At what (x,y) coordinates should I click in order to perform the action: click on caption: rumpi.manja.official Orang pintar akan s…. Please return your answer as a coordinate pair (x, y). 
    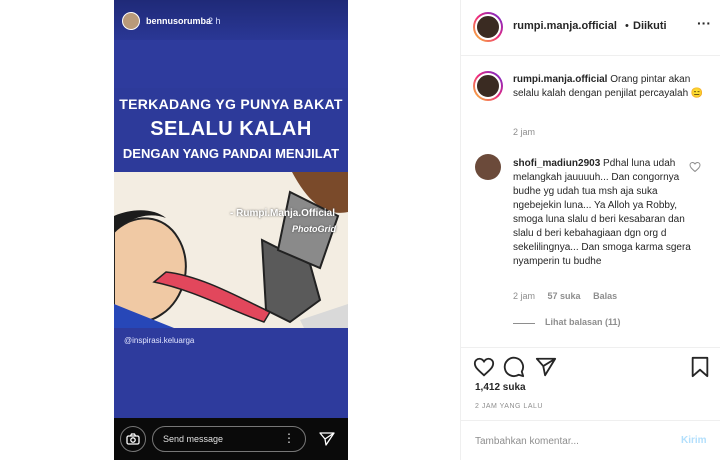
    Looking at the image, I should click on (611, 87).